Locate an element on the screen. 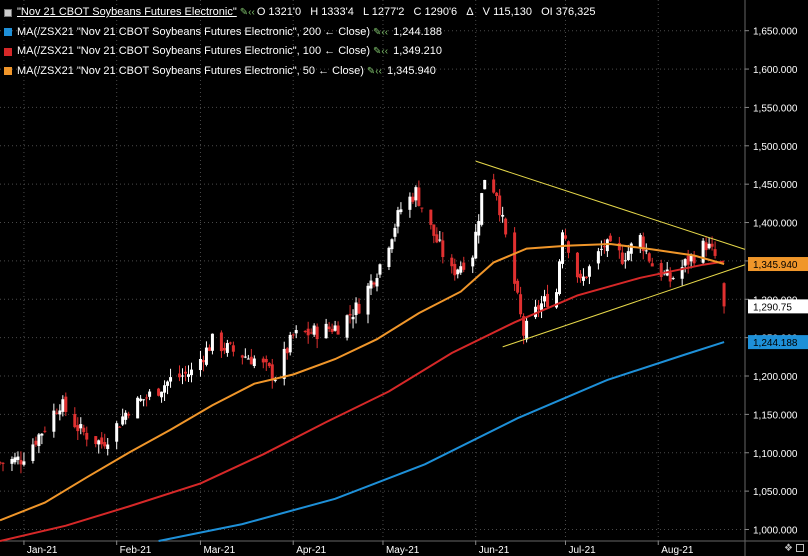  y-tick-label: 1,150.000 is located at coordinates (775, 415).